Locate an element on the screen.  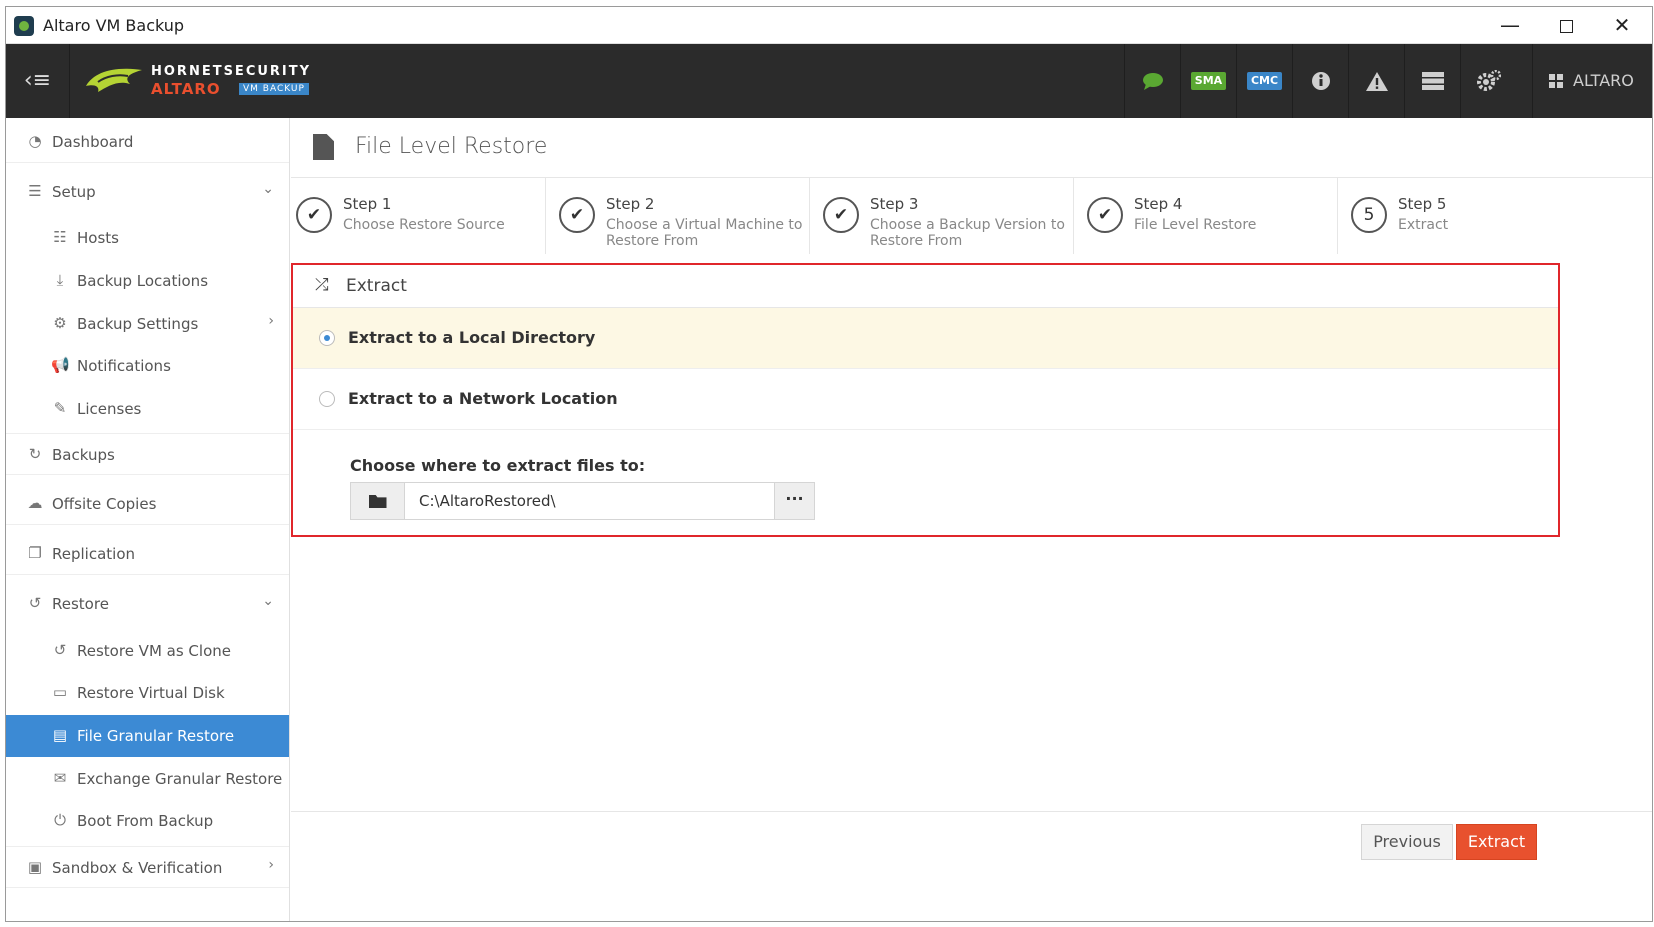
step-title: Step 2 is located at coordinates (630, 204).